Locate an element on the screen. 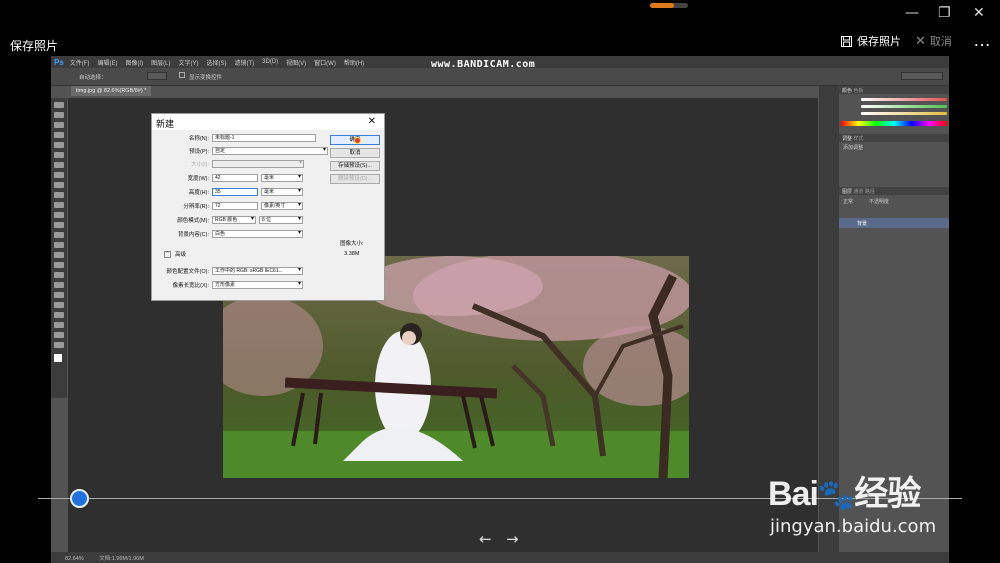 The height and width of the screenshot is (563, 1000). restore-button: ❐ is located at coordinates (944, 13).